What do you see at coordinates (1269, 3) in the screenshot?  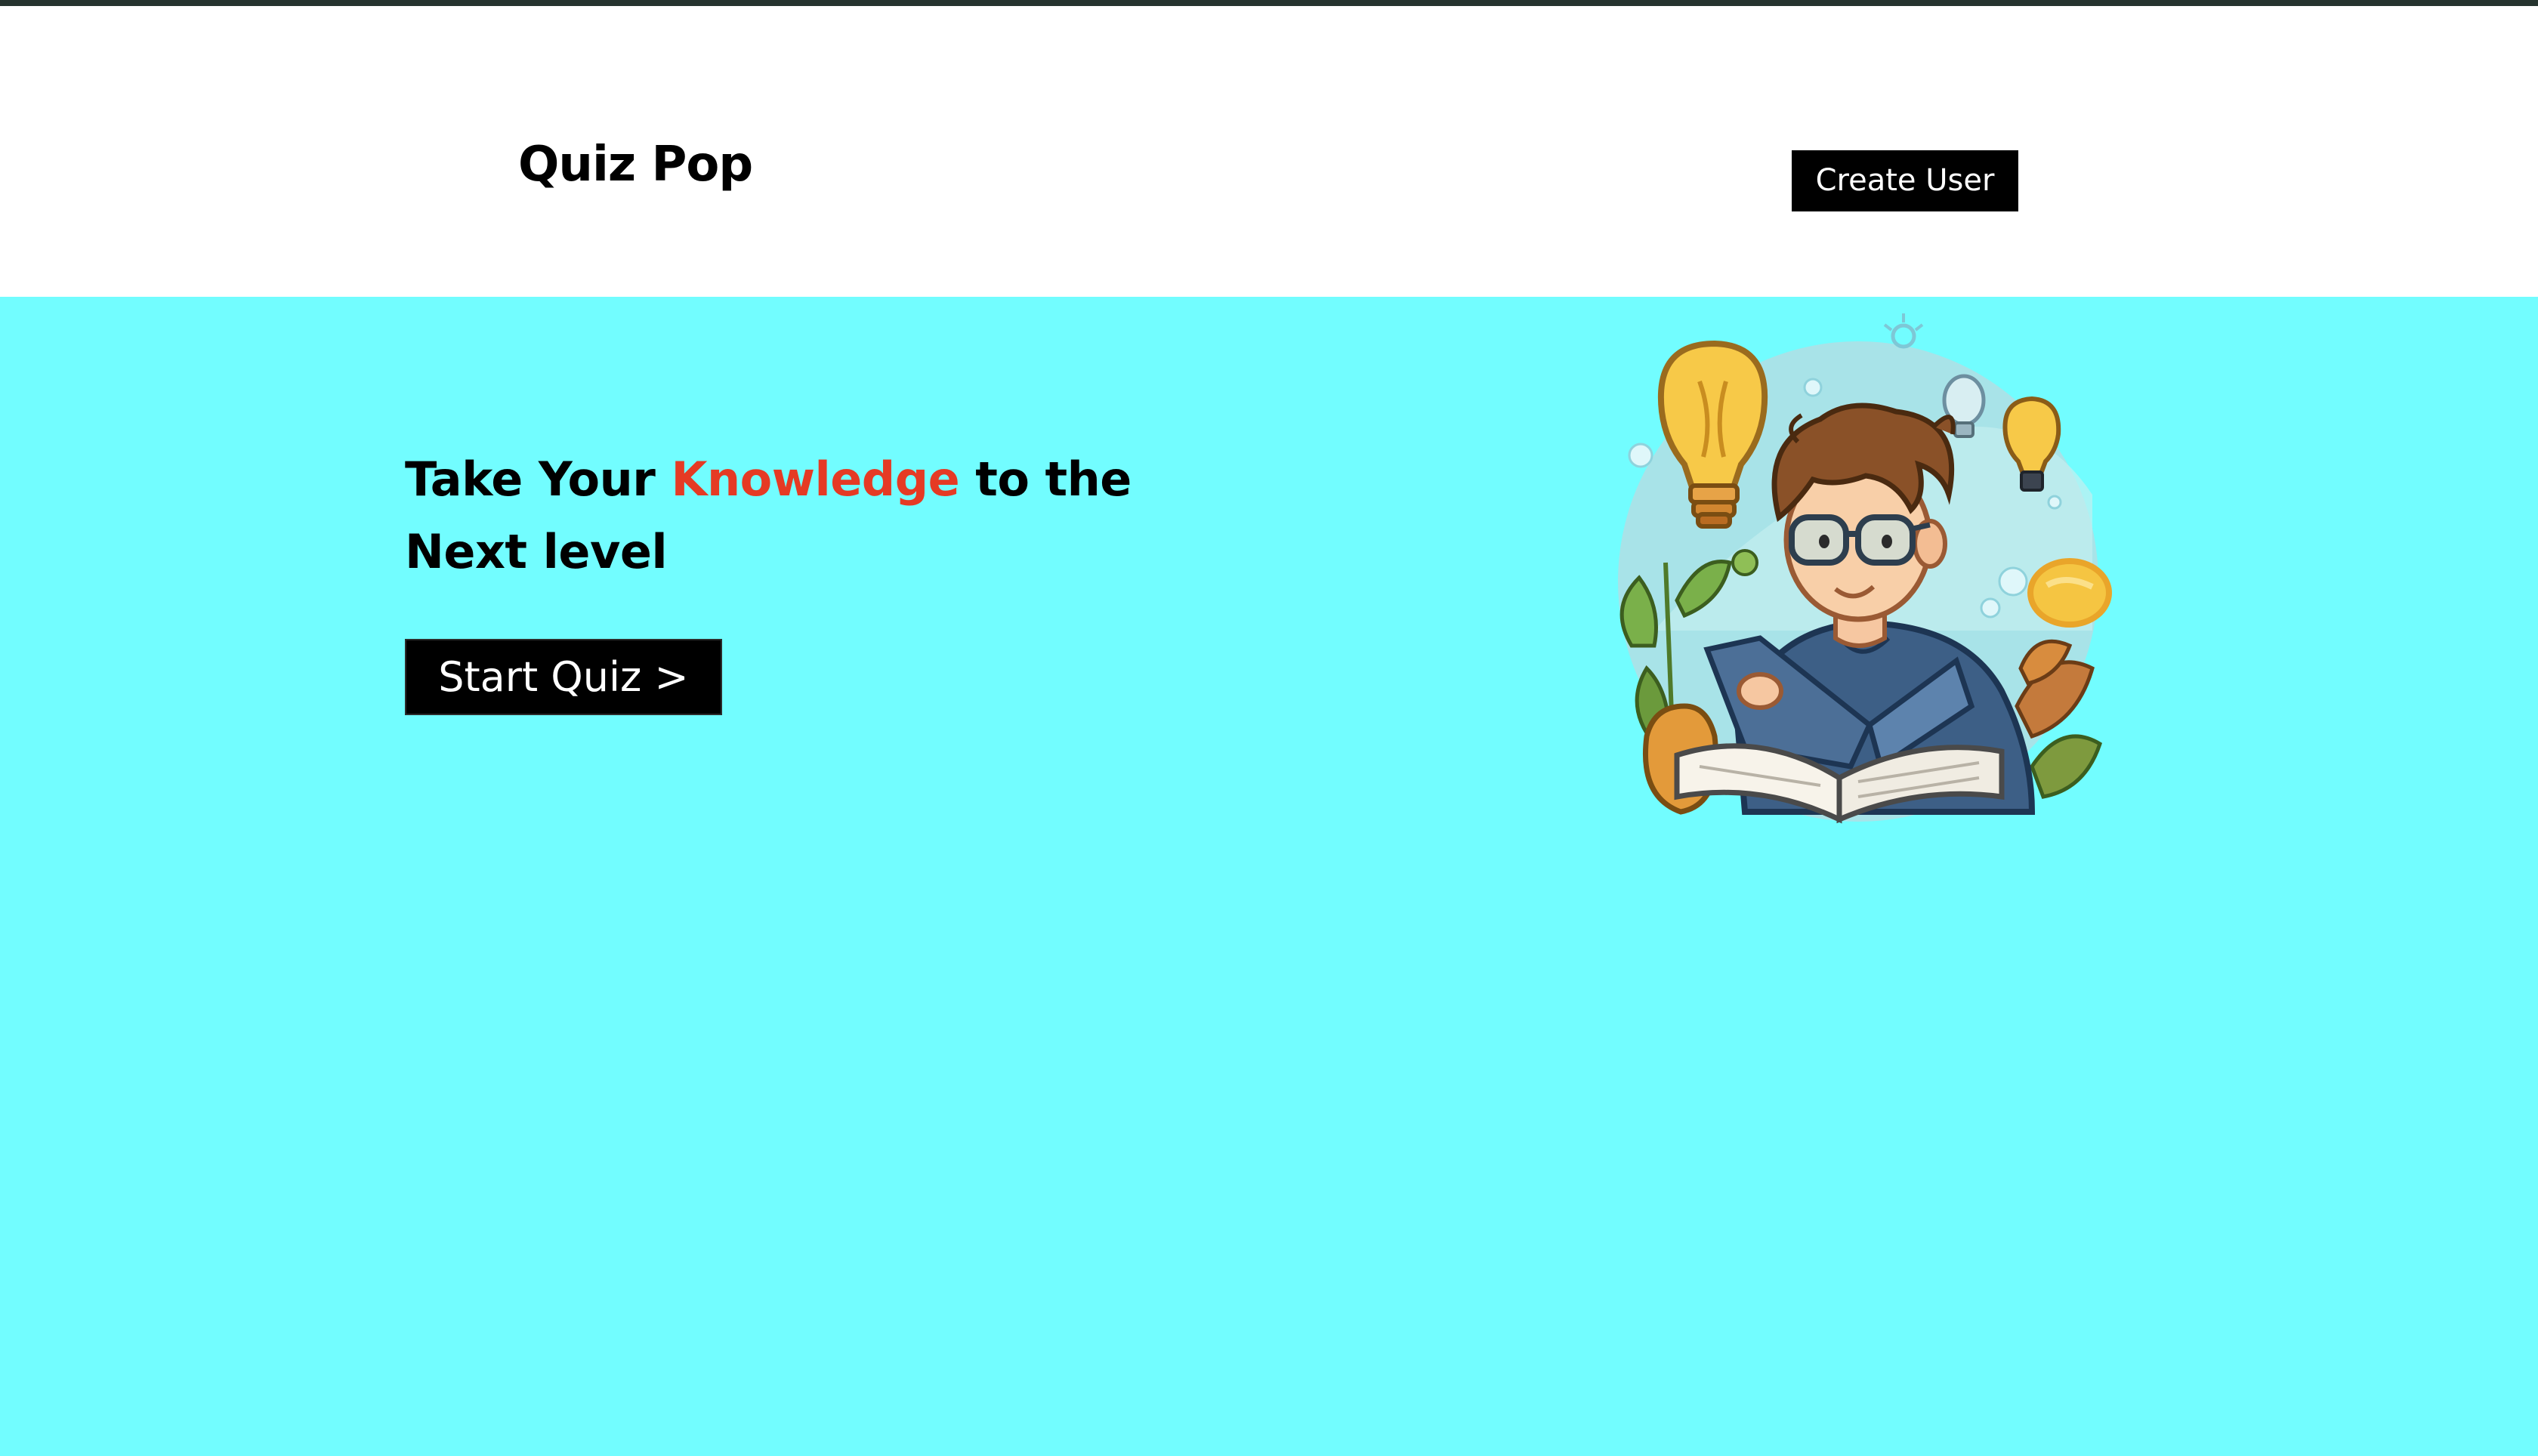 I see `top-border-strip` at bounding box center [1269, 3].